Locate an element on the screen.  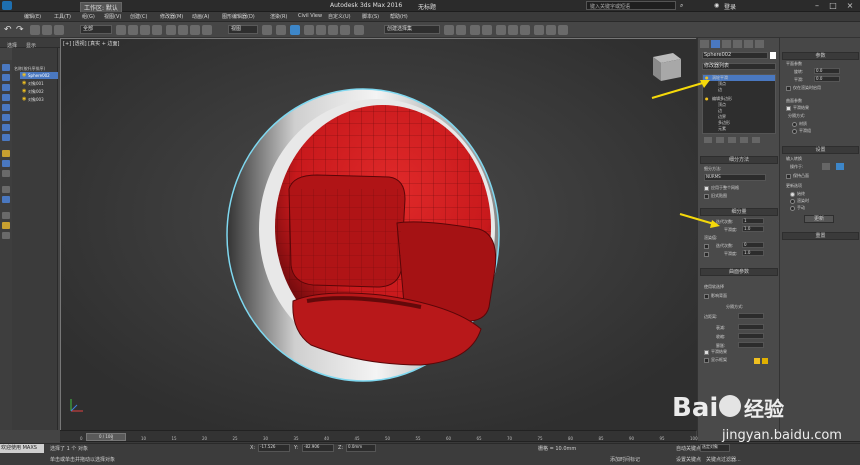
selected-object-dropdown: 选定对象 is located at coordinates (715, 448).